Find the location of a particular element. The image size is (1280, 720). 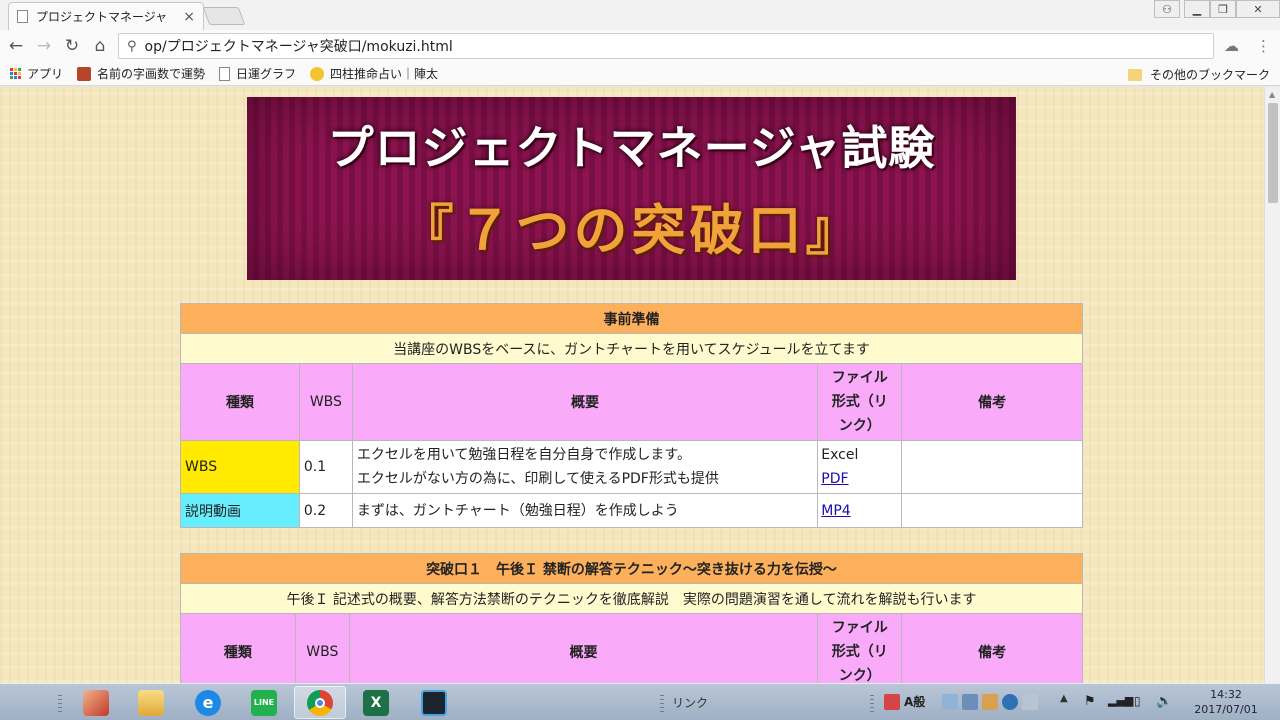

taskbar-chrome is located at coordinates (320, 702).